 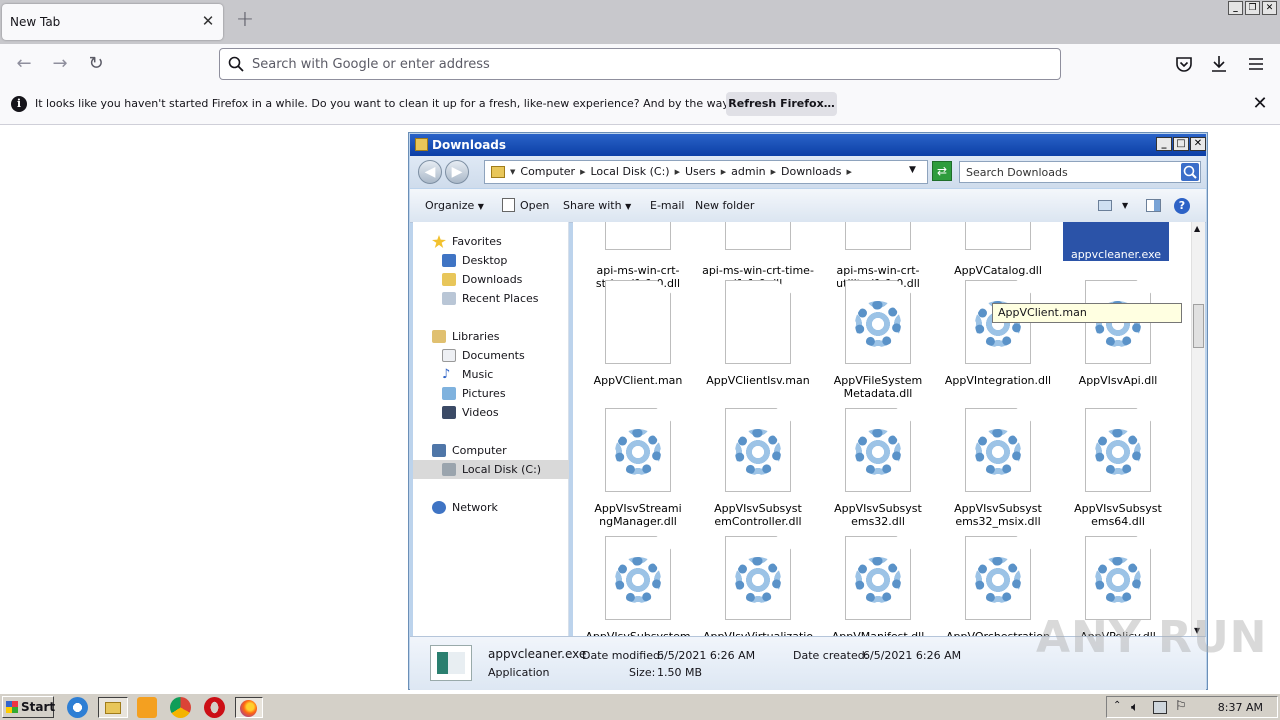 I want to click on file-item: AppVIntegration.dll, so click(x=998, y=333).